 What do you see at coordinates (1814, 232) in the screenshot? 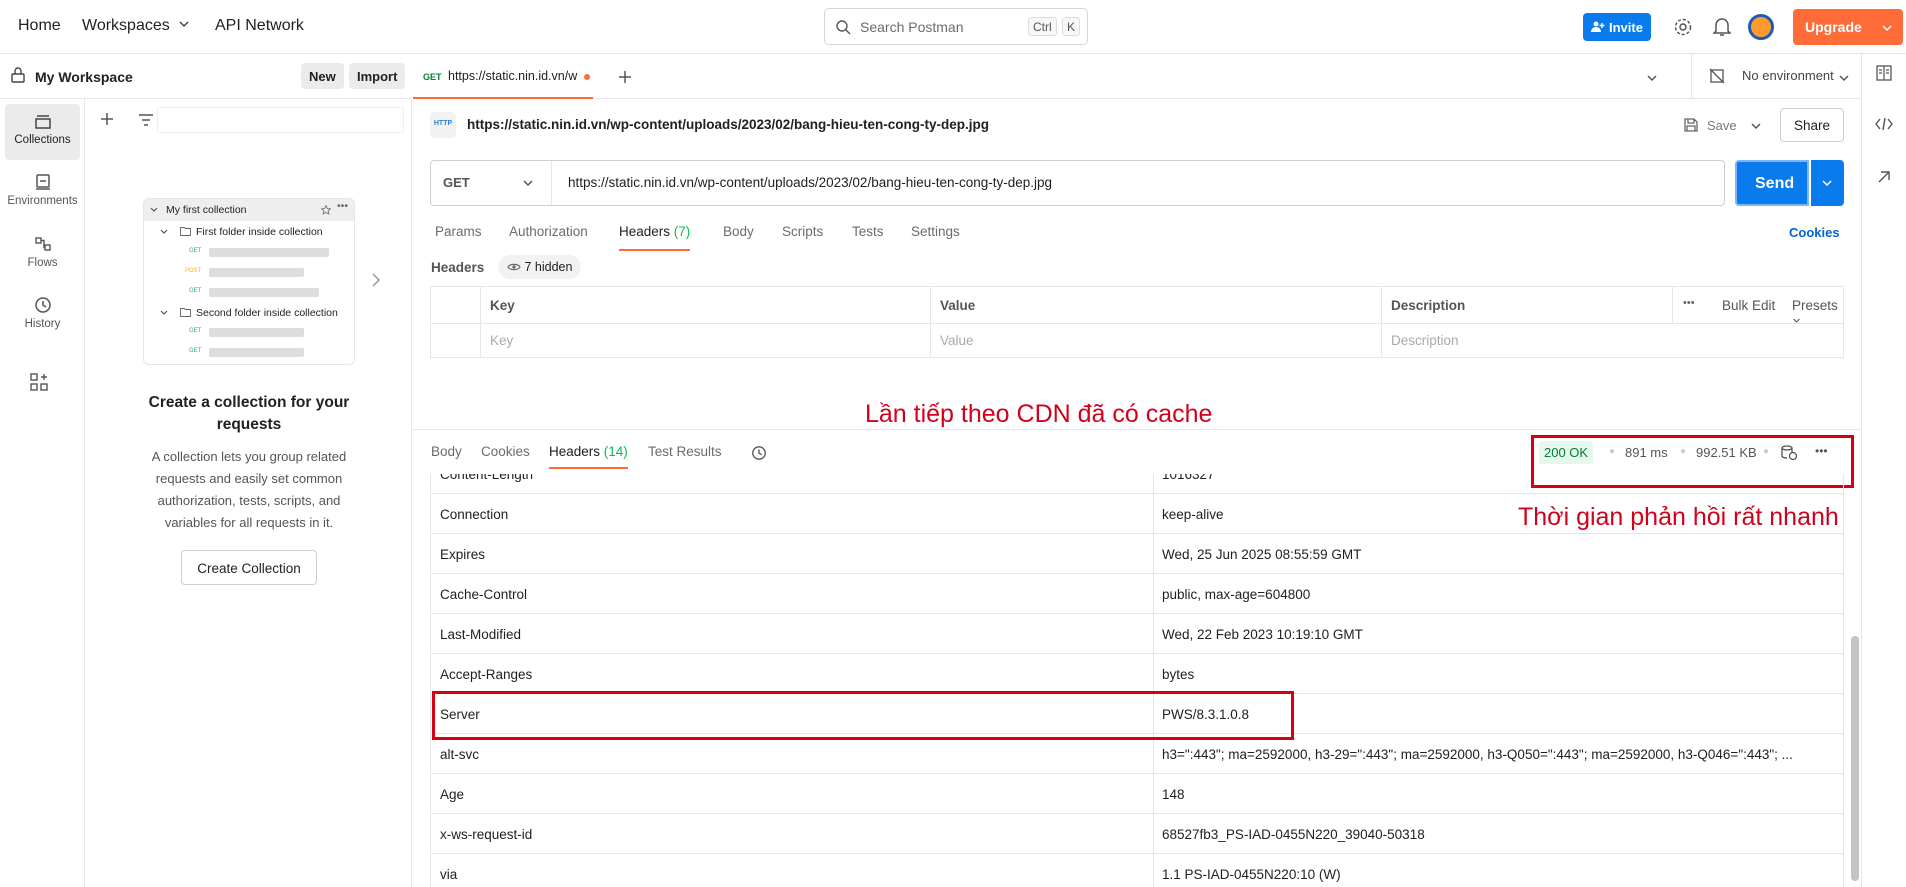
I see `cookies-link: Cookies` at bounding box center [1814, 232].